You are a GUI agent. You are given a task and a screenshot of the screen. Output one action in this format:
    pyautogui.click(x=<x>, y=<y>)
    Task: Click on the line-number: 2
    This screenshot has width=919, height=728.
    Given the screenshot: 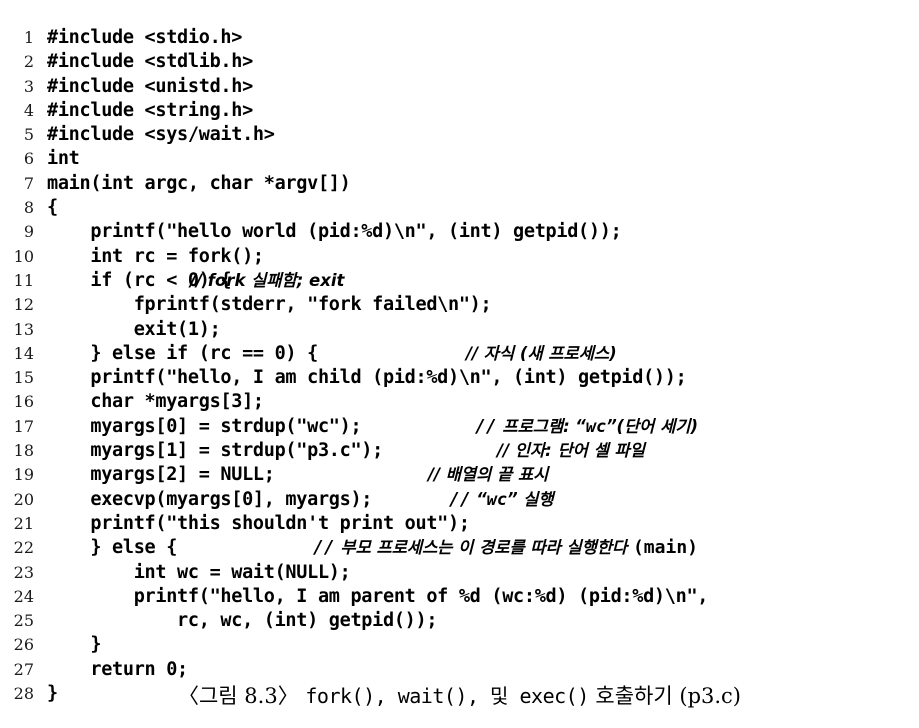 What is the action you would take?
    pyautogui.click(x=28, y=62)
    